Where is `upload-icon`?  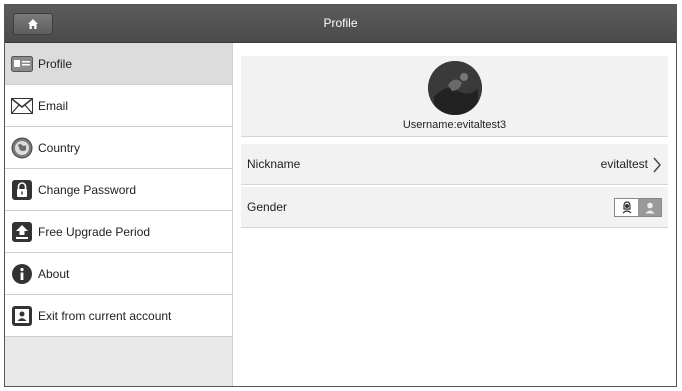
upload-icon is located at coordinates (22, 232).